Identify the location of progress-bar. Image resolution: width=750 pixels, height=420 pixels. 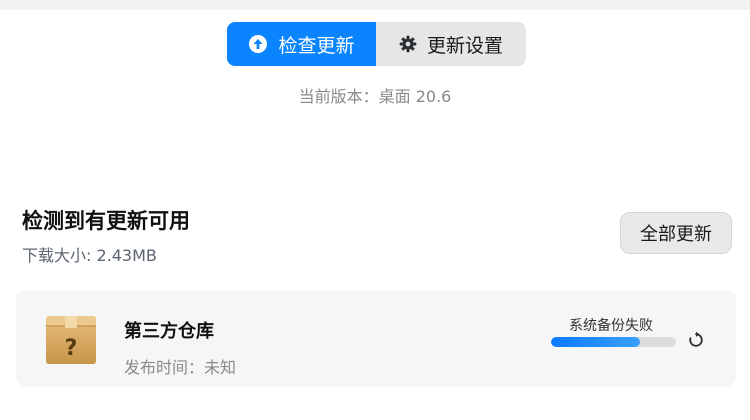
(613, 342).